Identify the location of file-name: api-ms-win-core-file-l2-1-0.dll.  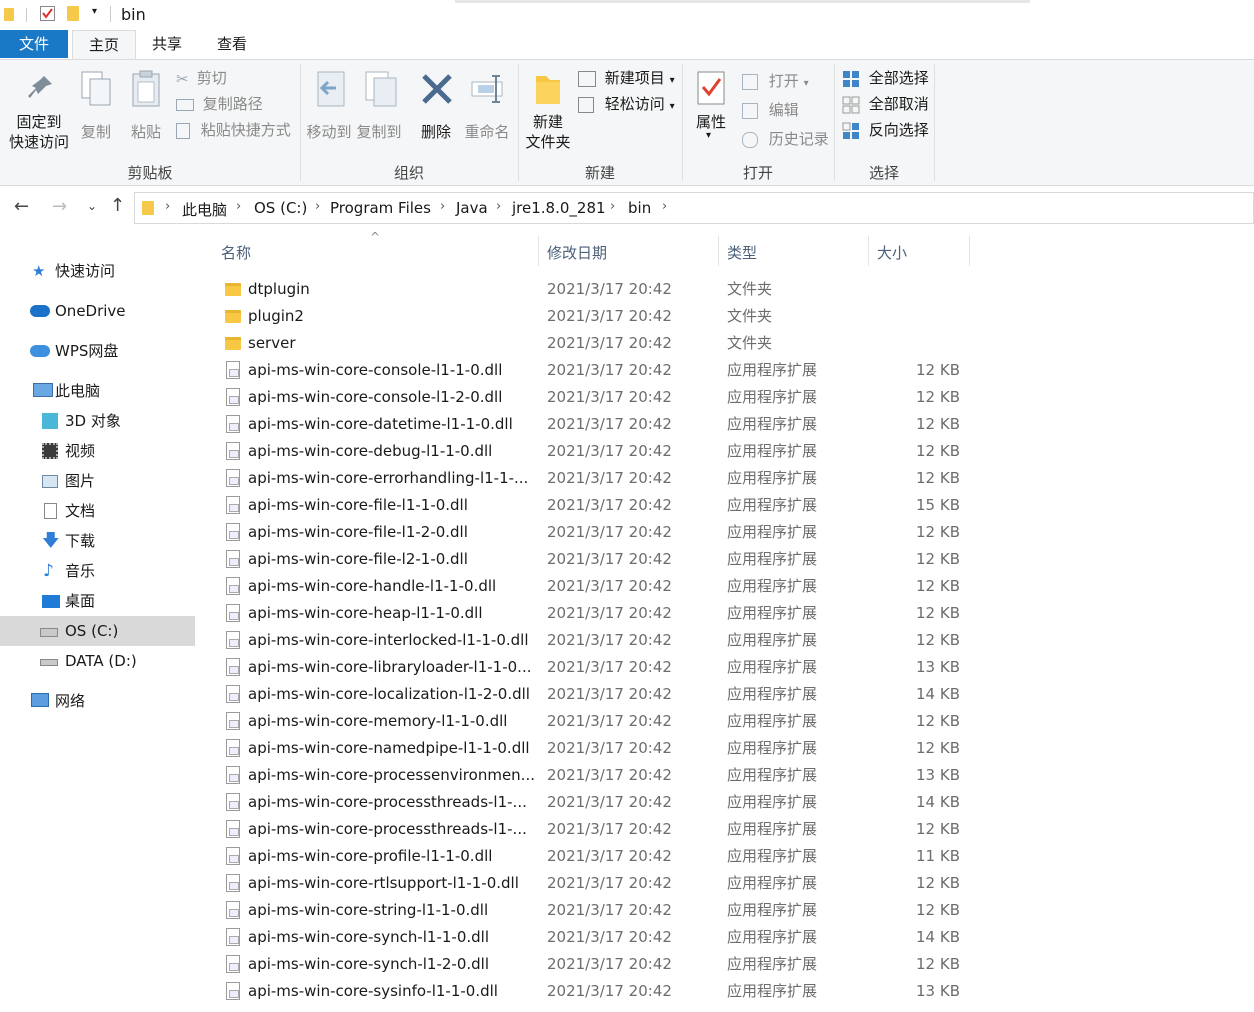
(358, 559).